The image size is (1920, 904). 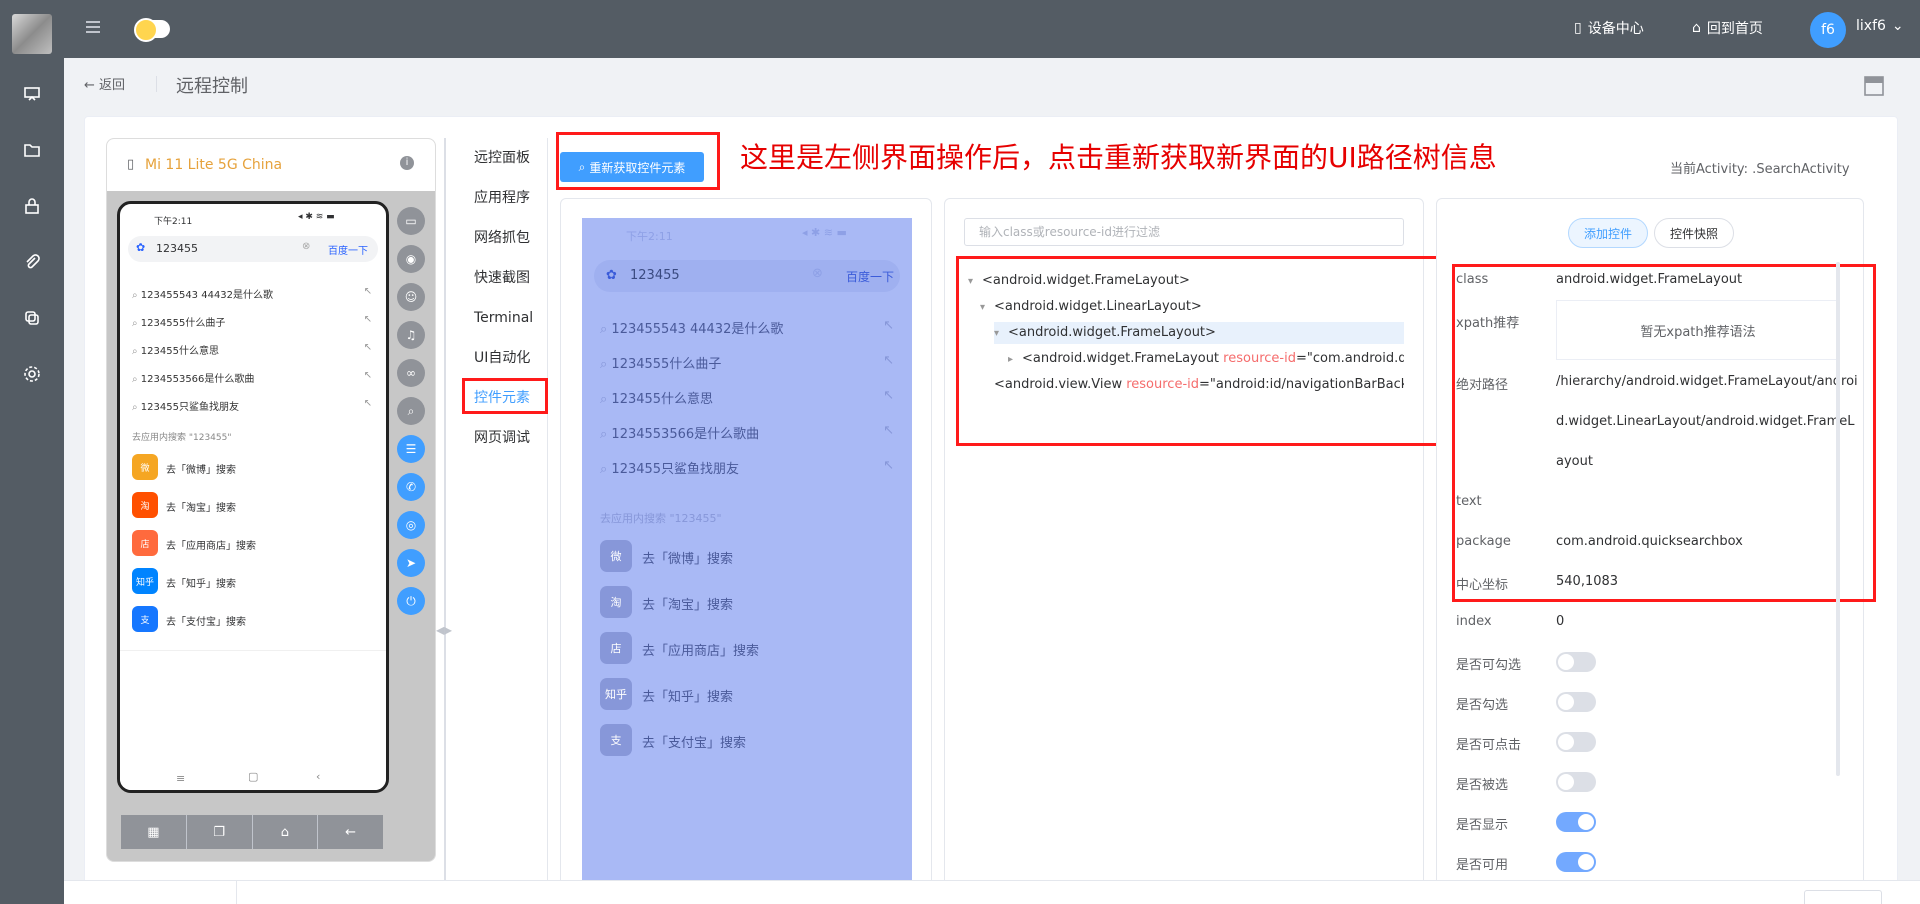 What do you see at coordinates (145, 543) in the screenshot?
I see `app-icon: 店` at bounding box center [145, 543].